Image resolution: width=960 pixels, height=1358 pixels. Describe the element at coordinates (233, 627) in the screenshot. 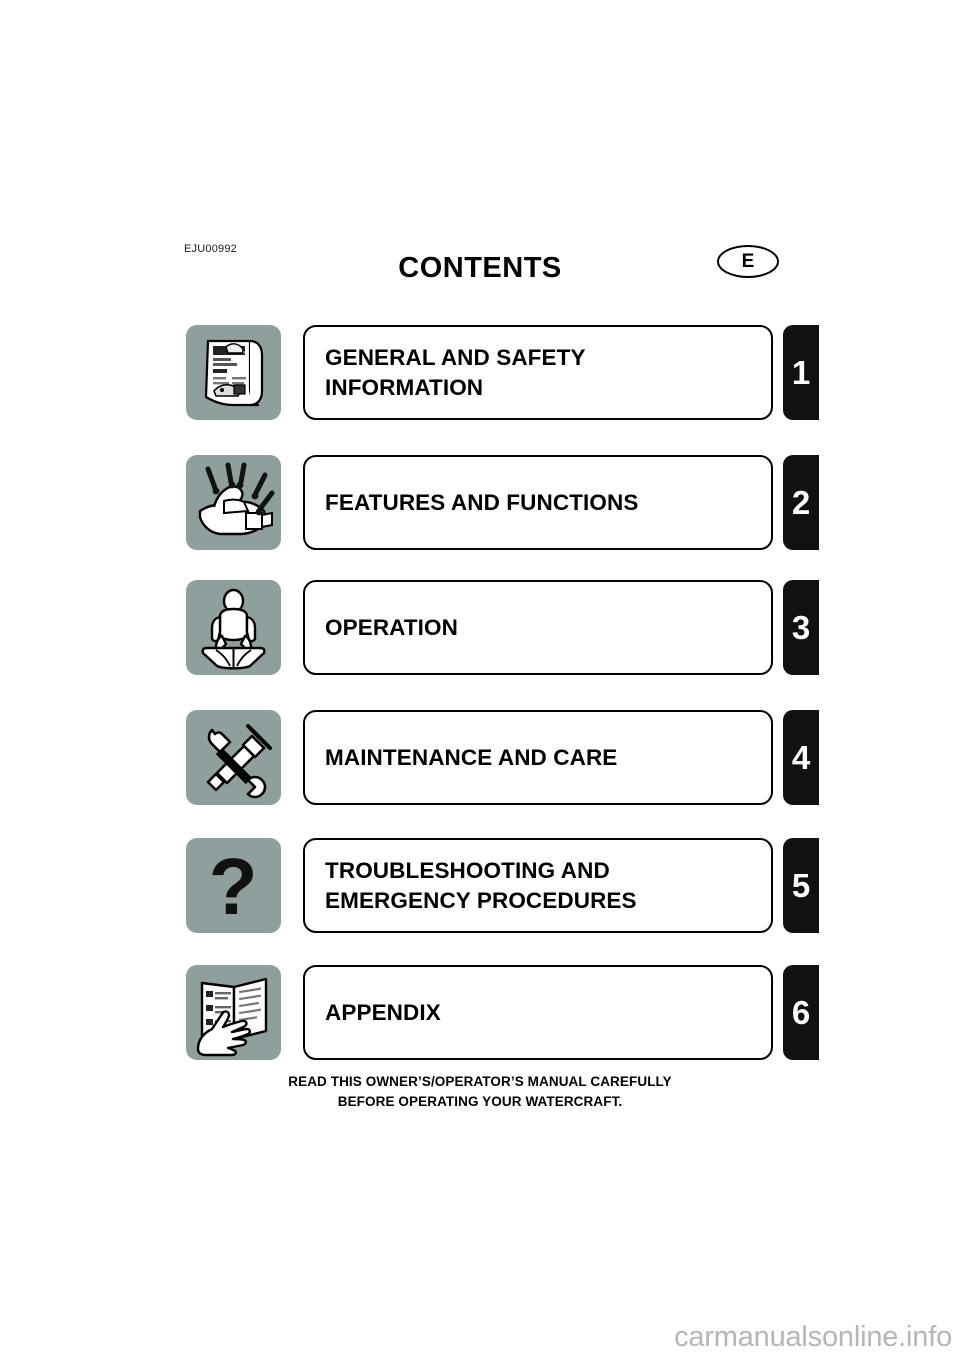

I see `rider-on-watercraft-icon` at that location.